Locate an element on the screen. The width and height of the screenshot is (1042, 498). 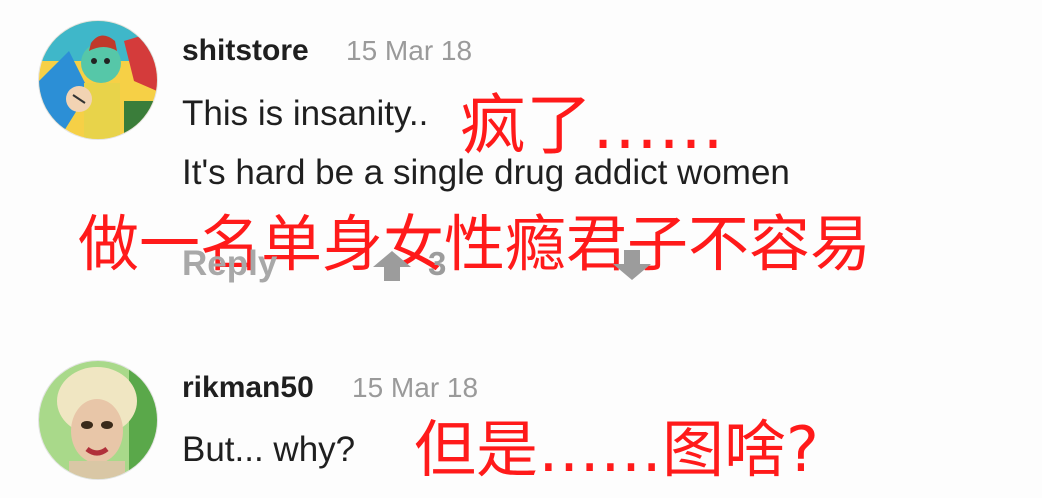
photo-avatar-icon is located at coordinates (98, 420).